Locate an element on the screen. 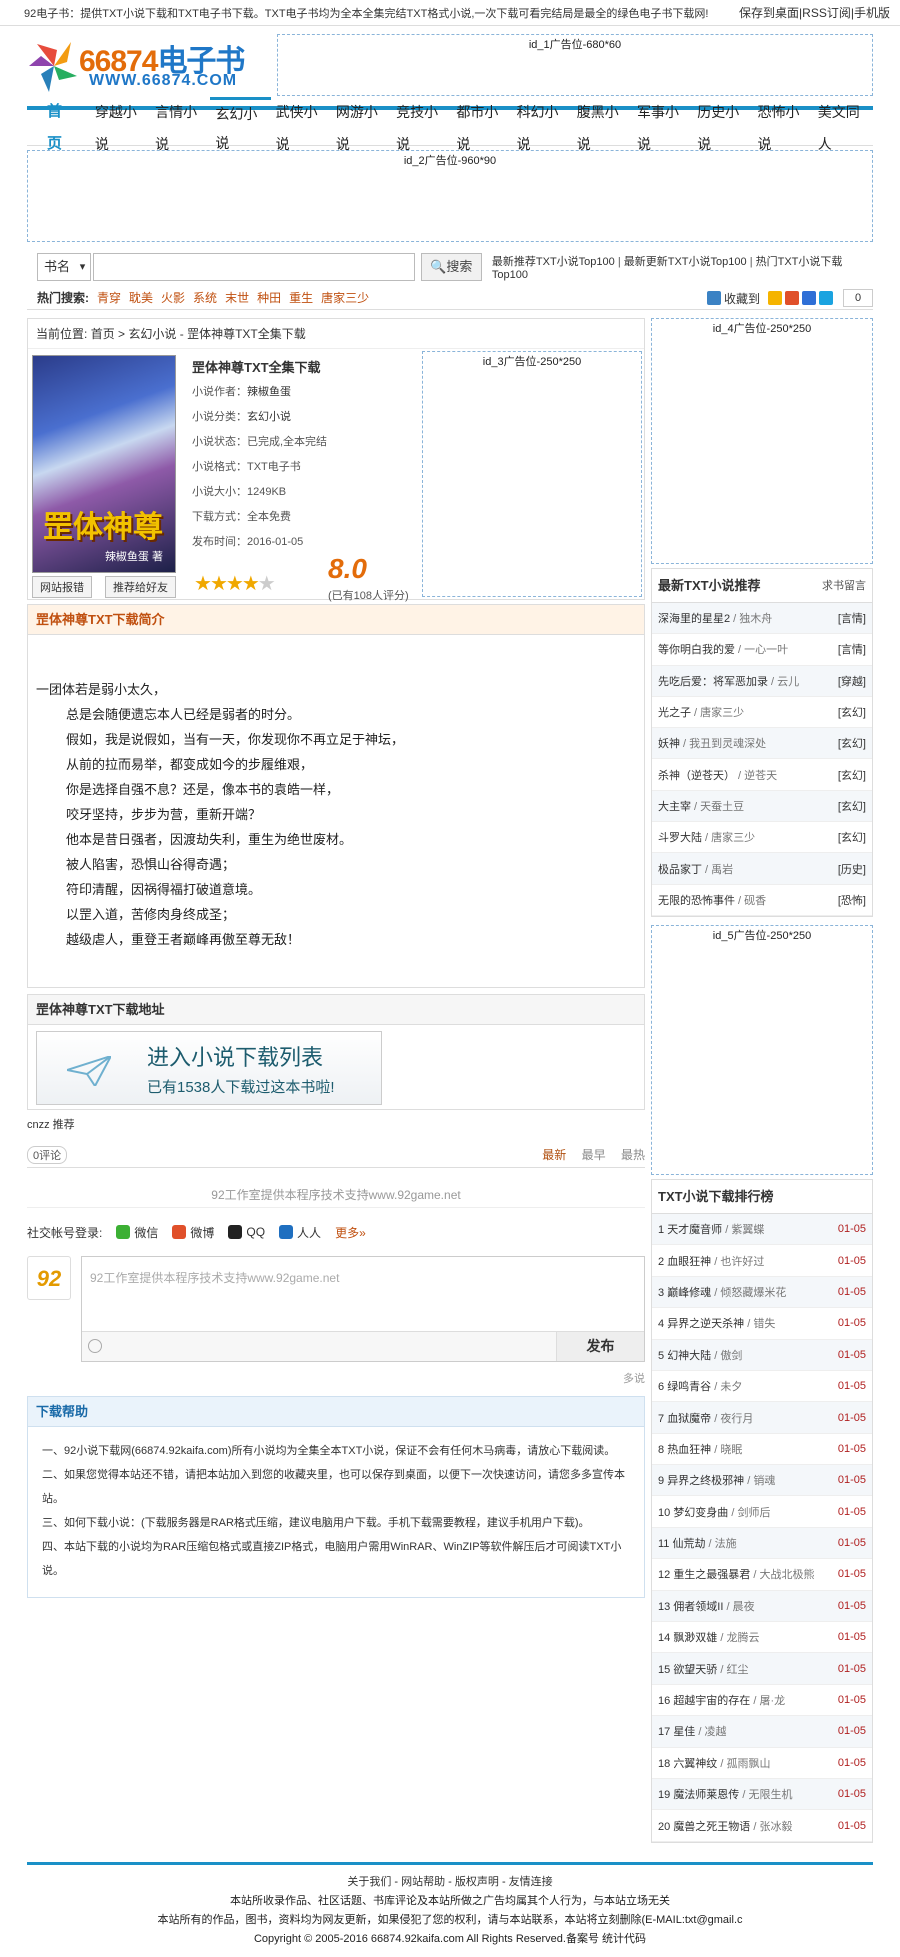  ad-slot-4: id_4广告位-250*250 is located at coordinates (762, 441).